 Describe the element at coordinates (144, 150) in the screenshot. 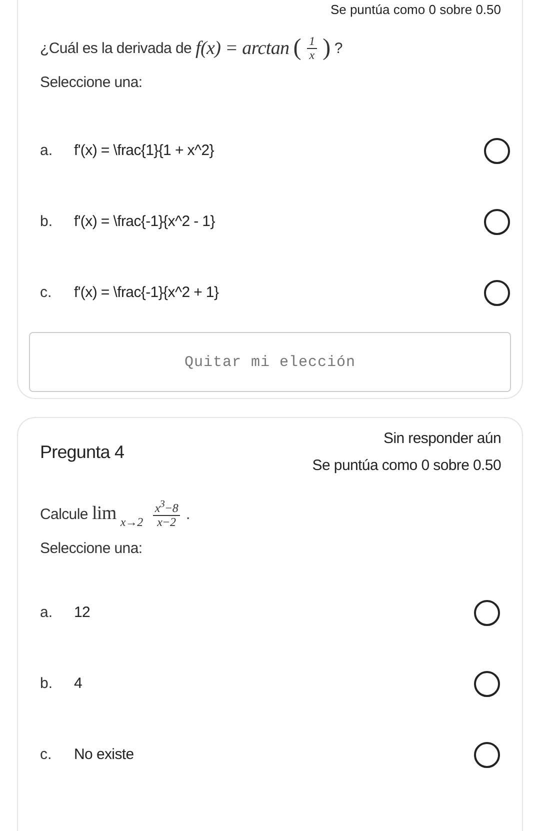

I see `option-text: f'(x) = \frac{1}{1 + x^2}` at that location.